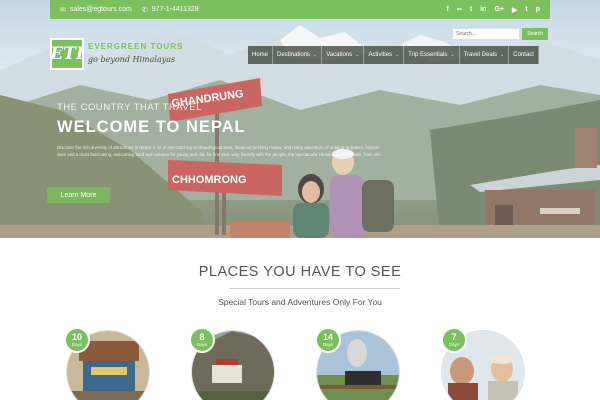 The image size is (600, 400). Describe the element at coordinates (483, 10) in the screenshot. I see `linkedin-icon: in` at that location.